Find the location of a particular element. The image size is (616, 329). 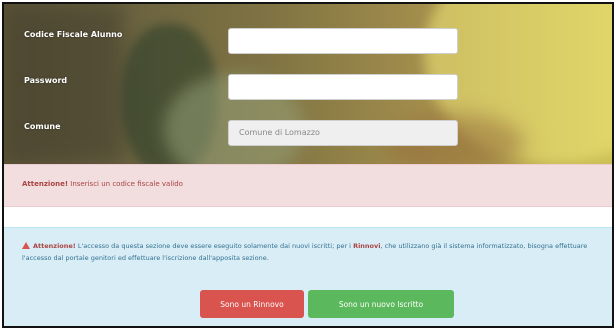

comune-select: Comune di Lomazzo is located at coordinates (343, 133).